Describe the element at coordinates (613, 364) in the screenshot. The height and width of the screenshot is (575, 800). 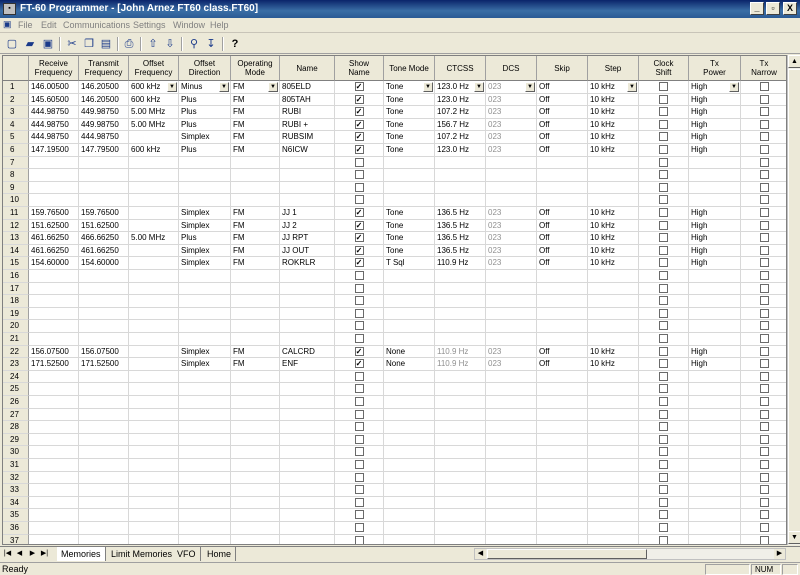
I see `cell-step: 10 kHz` at that location.